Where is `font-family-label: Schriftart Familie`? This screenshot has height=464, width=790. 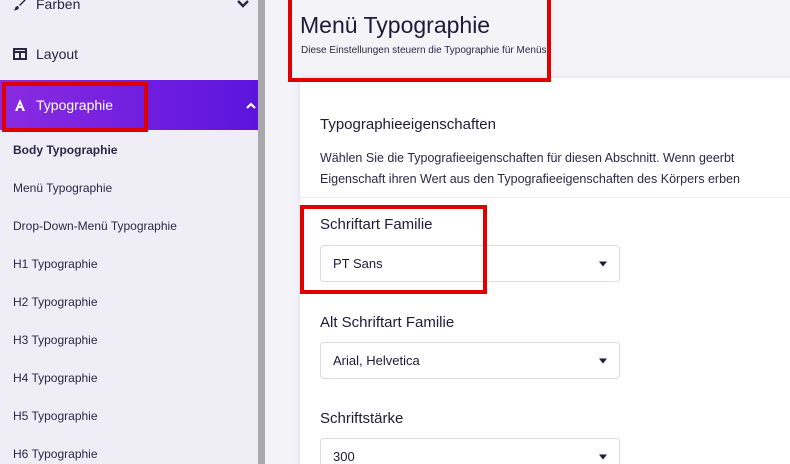
font-family-label: Schriftart Familie is located at coordinates (376, 224).